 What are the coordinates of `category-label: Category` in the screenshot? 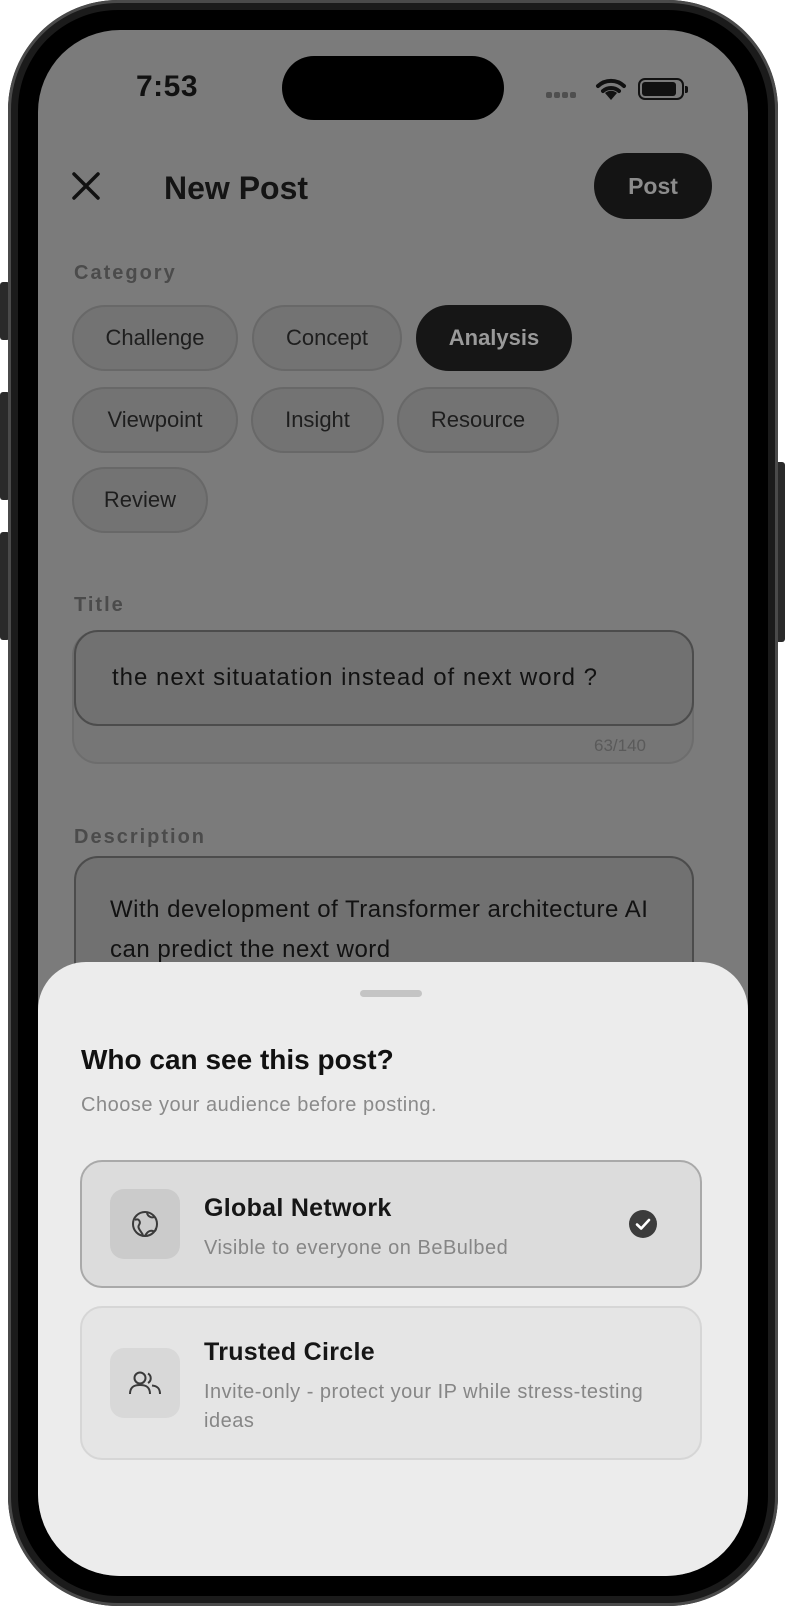 It's located at (125, 273).